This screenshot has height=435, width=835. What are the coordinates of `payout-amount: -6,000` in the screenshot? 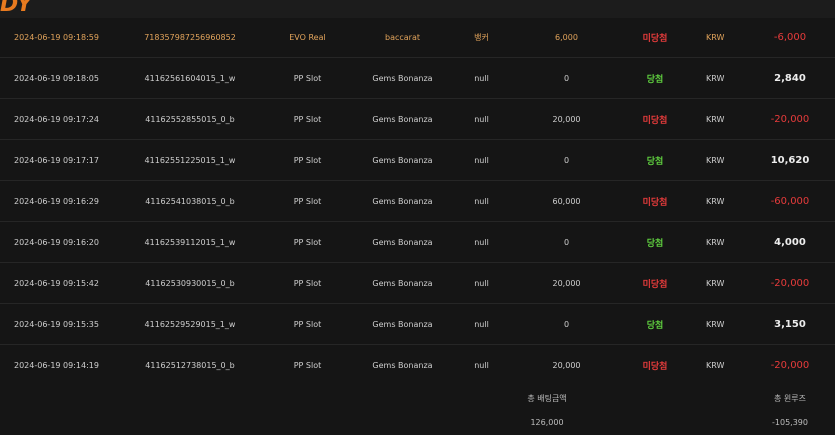 It's located at (790, 38).